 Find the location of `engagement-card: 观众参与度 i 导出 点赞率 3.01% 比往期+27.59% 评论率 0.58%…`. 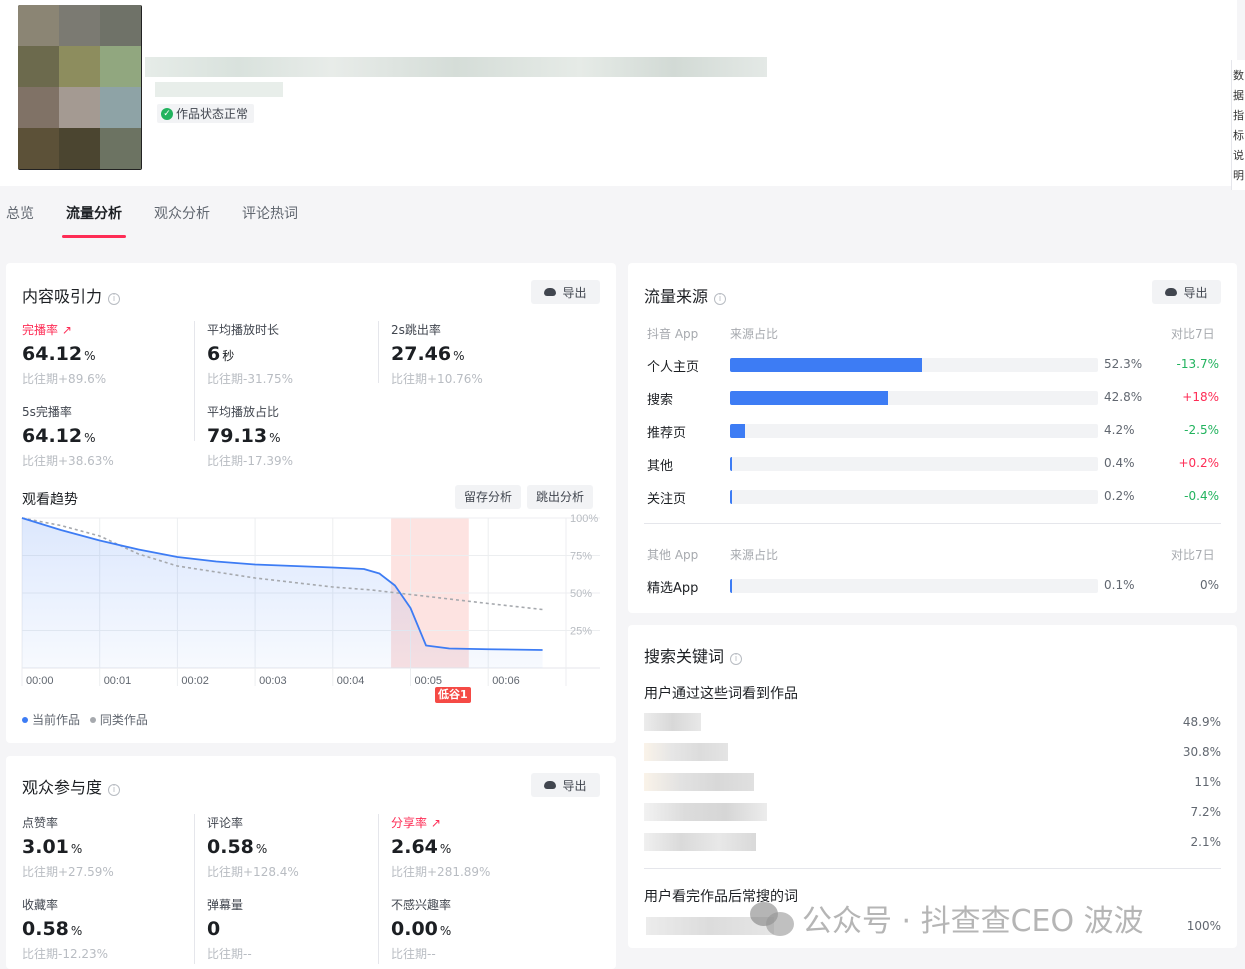

engagement-card: 观众参与度 i 导出 点赞率 3.01% 比往期+27.59% 评论率 0.58%… is located at coordinates (311, 862).